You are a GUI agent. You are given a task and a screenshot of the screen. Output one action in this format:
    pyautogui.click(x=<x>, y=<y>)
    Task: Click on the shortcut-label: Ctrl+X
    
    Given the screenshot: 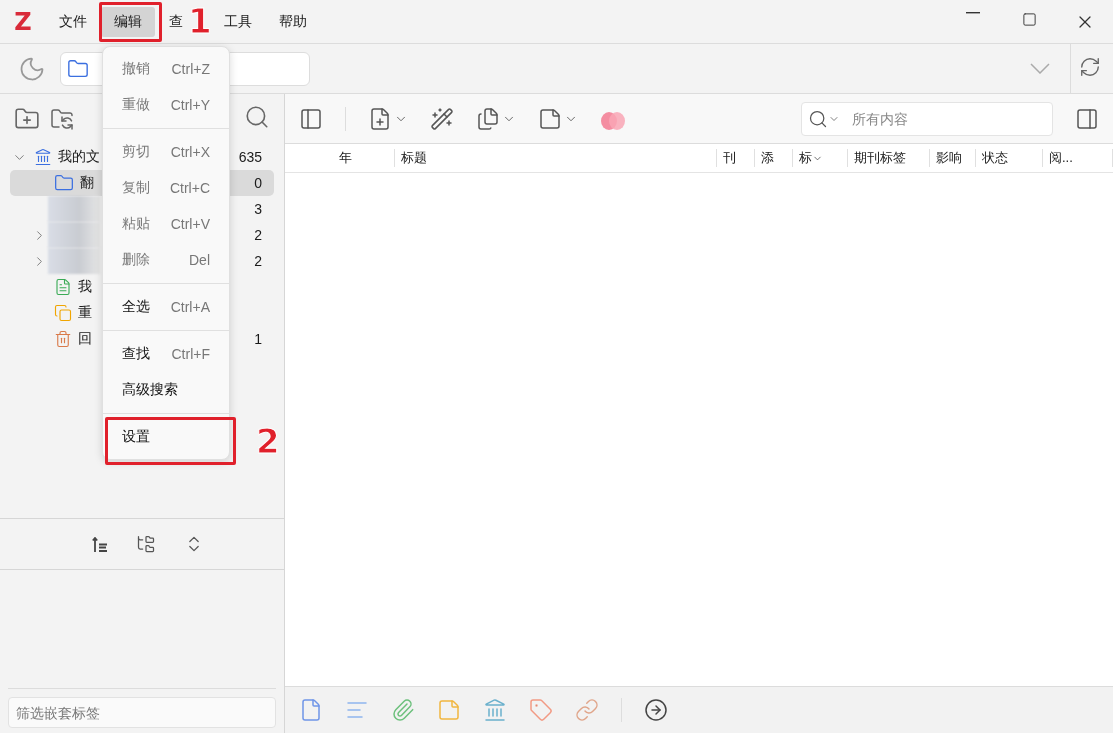 What is the action you would take?
    pyautogui.click(x=190, y=152)
    